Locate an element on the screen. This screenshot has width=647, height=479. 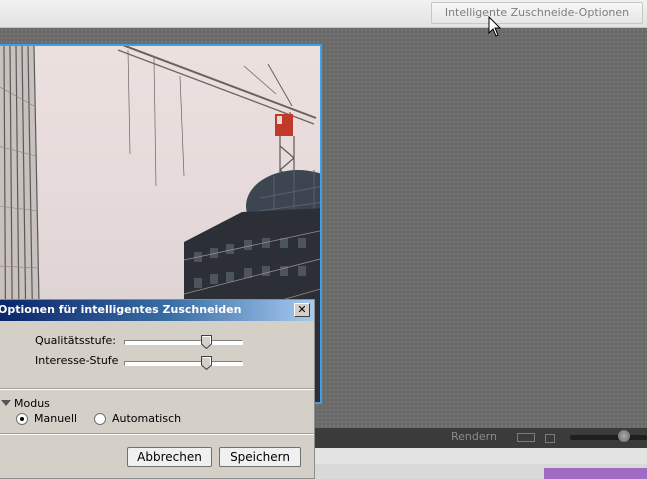
dialog-titlebar: Optionen für intelligentes Zuschneiden ✕ is located at coordinates (157, 310).